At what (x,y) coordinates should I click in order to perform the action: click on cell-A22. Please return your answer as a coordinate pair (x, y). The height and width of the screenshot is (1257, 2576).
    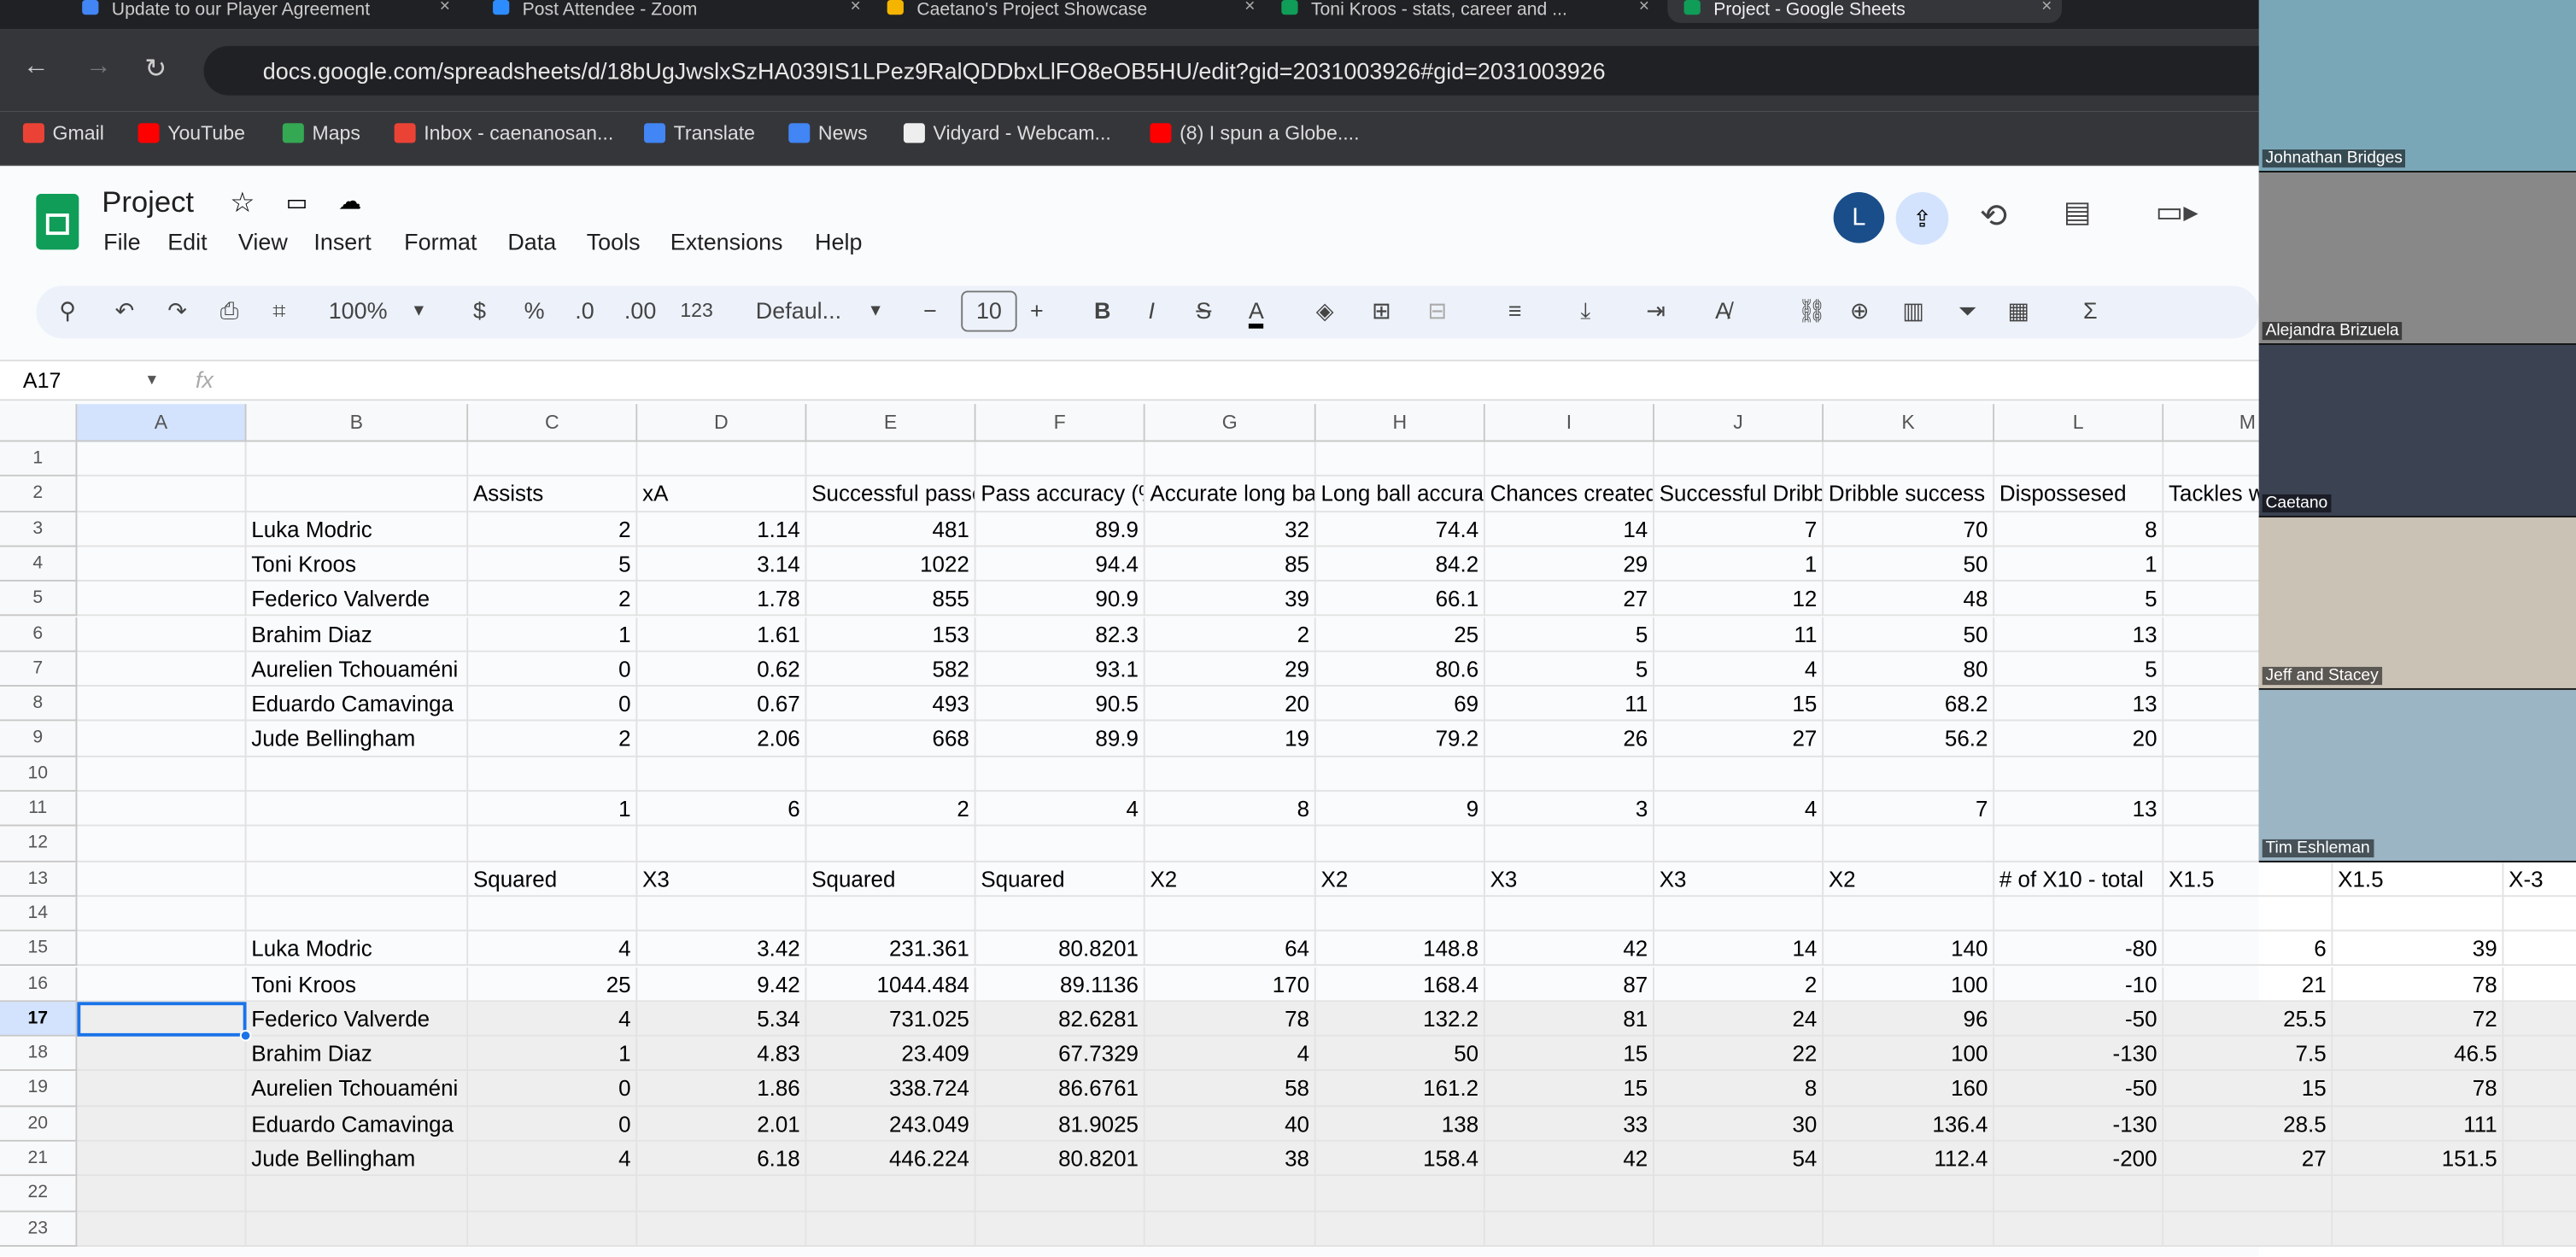
    Looking at the image, I should click on (162, 1194).